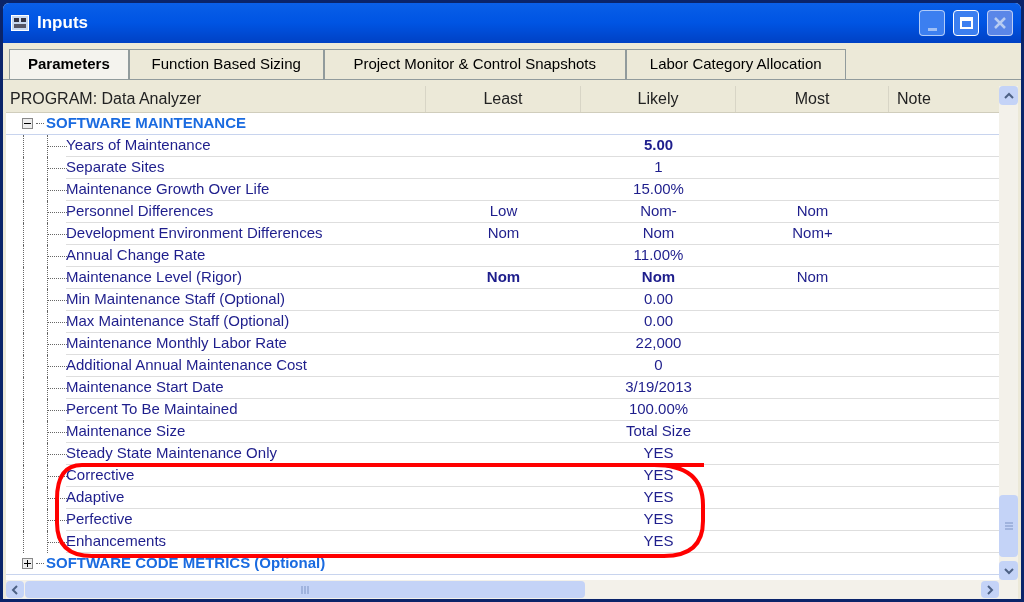  I want to click on parameter-label: Maintenance Size, so click(126, 431).